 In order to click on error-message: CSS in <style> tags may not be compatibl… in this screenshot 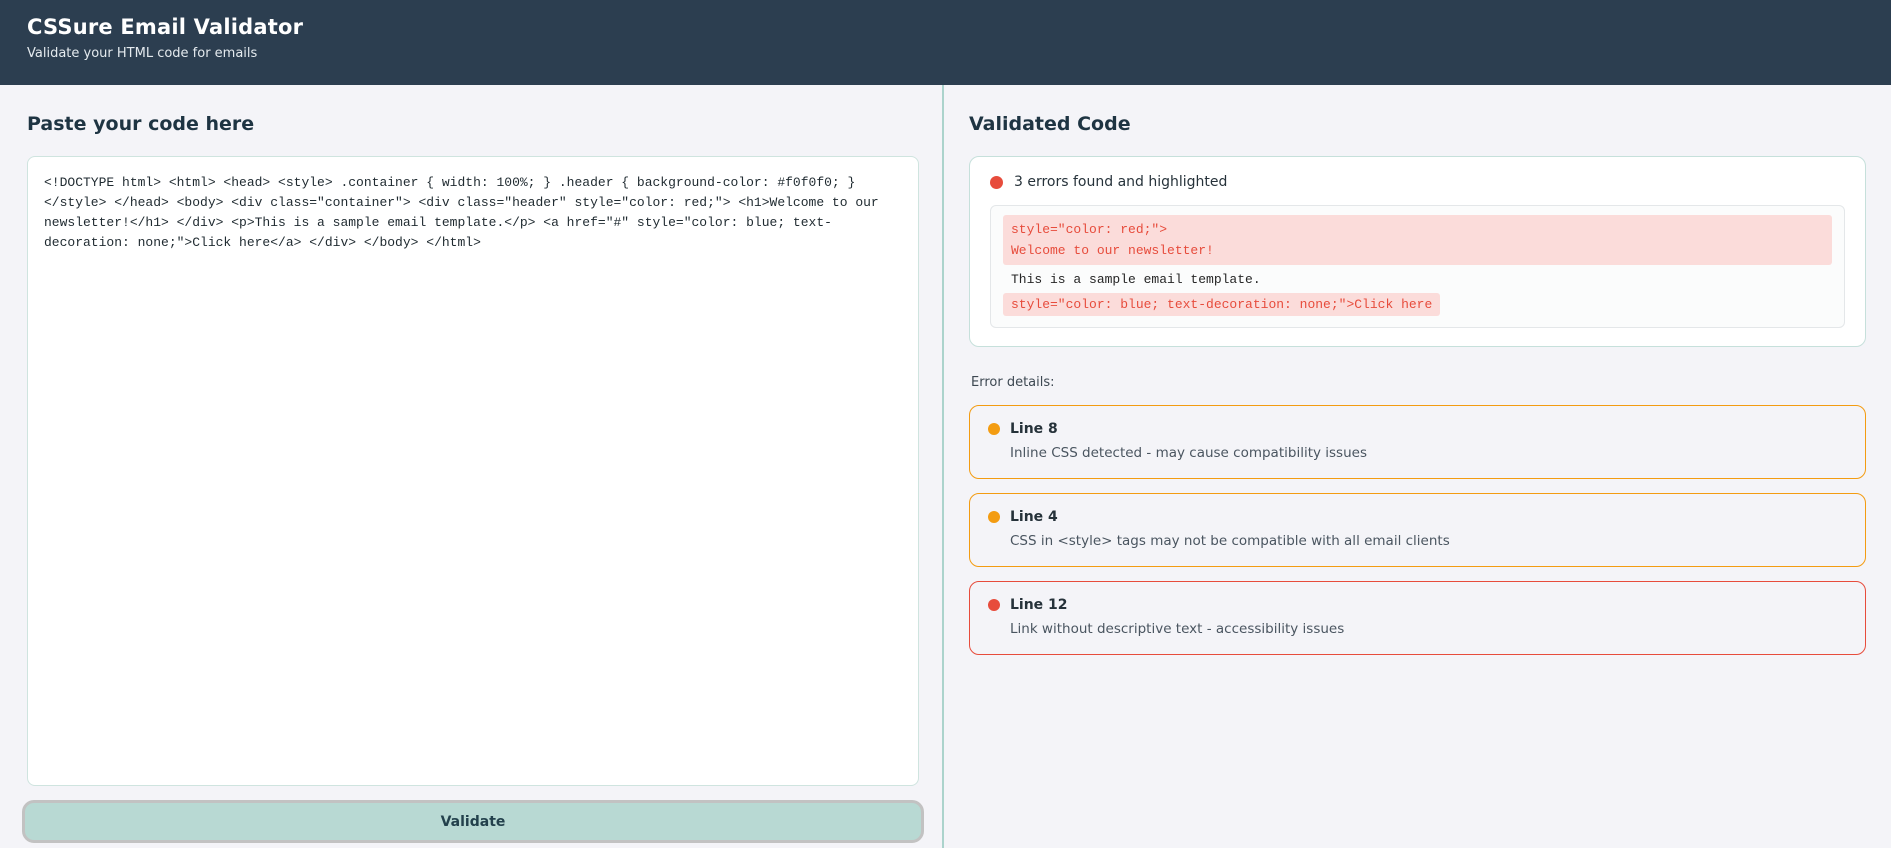, I will do `click(1230, 541)`.